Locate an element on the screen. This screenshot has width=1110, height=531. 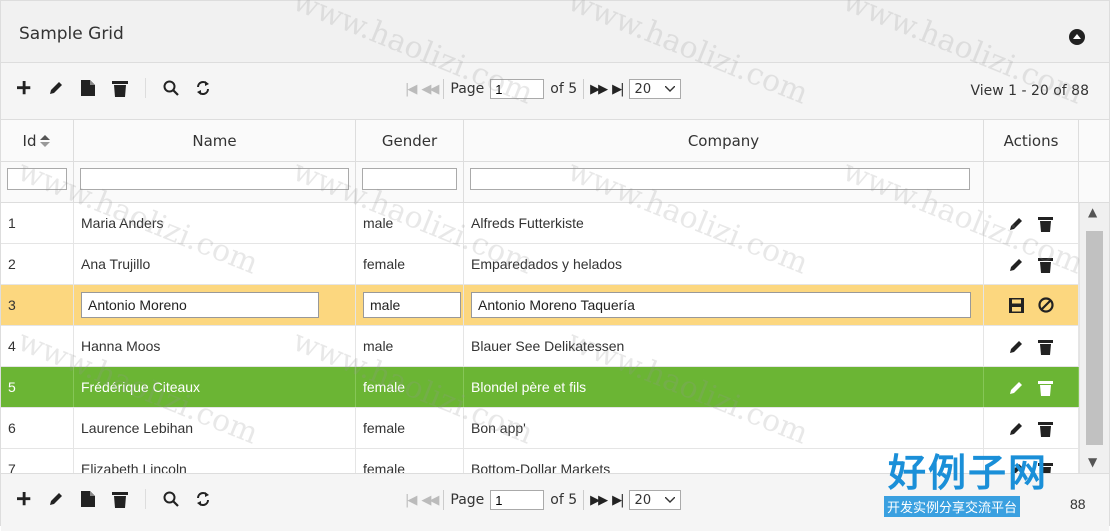
site-logo: 好例子网 开发实例分享交流平台 is located at coordinates (979, 482).